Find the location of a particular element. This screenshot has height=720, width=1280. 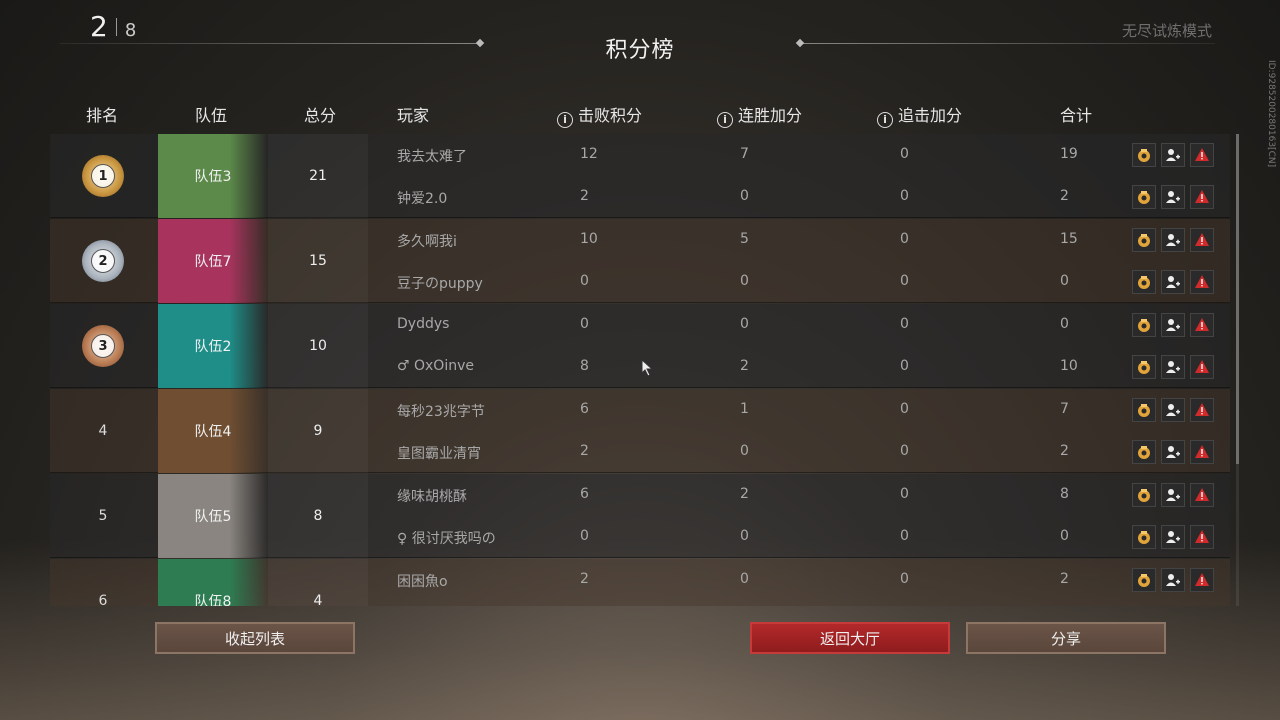

scrollbar is located at coordinates (1237, 370).